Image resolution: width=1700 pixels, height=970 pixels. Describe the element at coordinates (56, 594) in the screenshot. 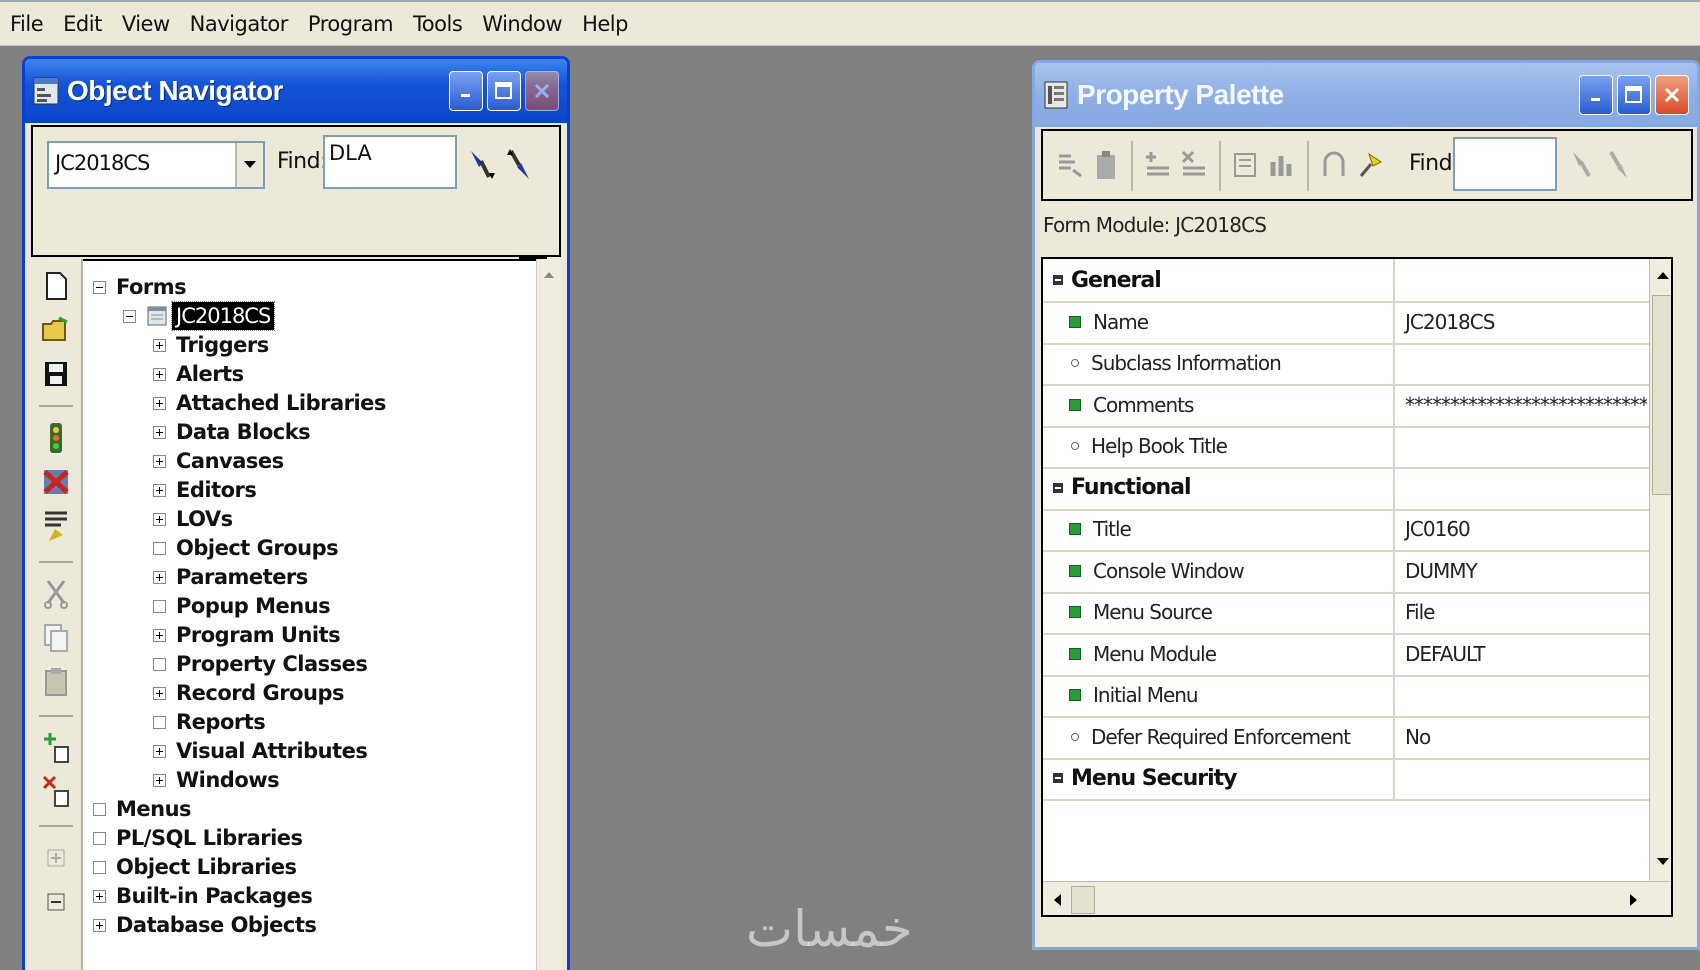

I see `cut-button` at that location.